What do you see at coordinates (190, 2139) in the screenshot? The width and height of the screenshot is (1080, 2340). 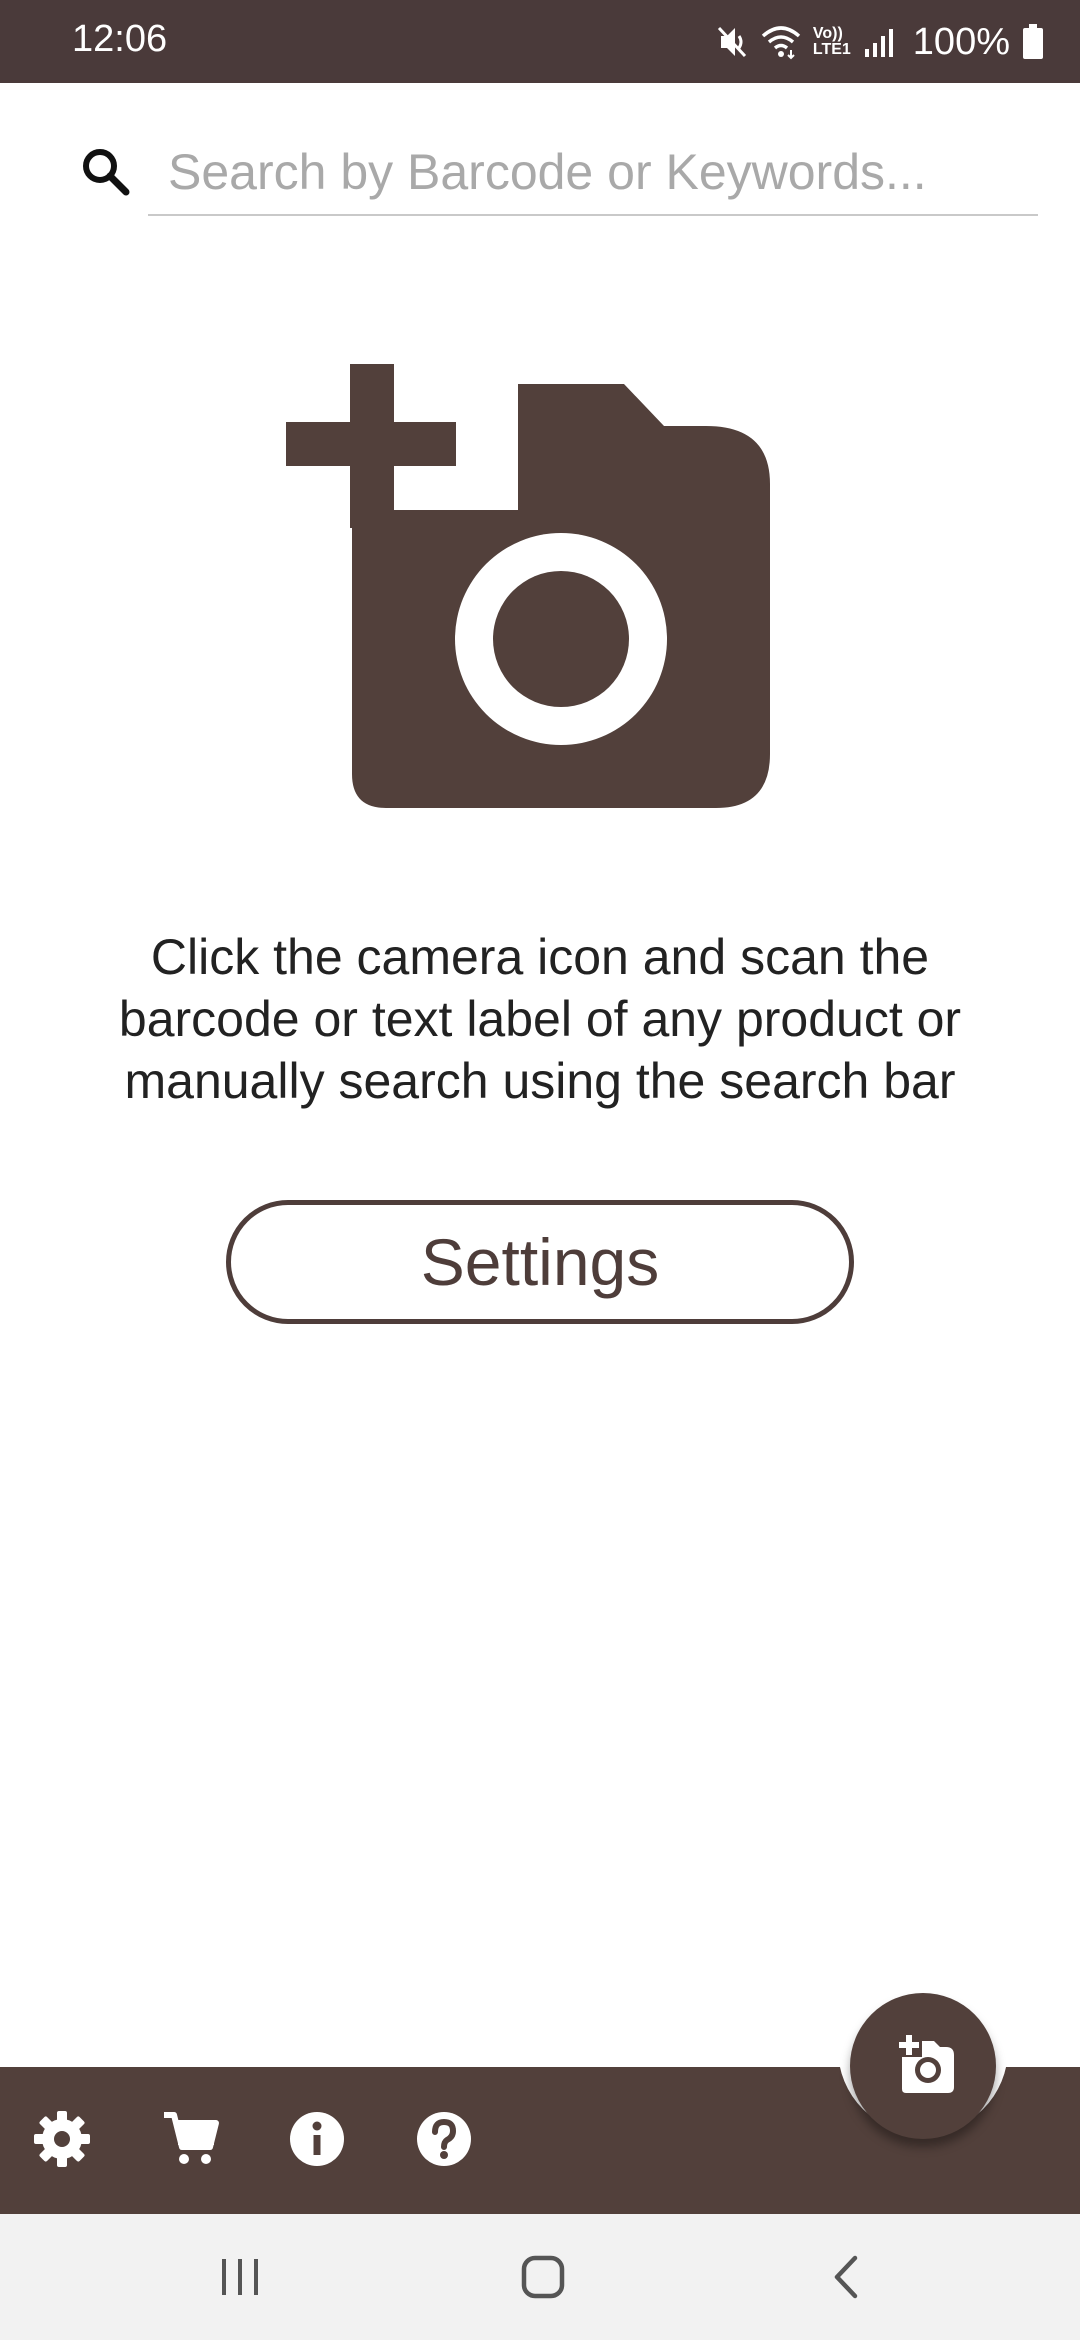 I see `cart-icon` at bounding box center [190, 2139].